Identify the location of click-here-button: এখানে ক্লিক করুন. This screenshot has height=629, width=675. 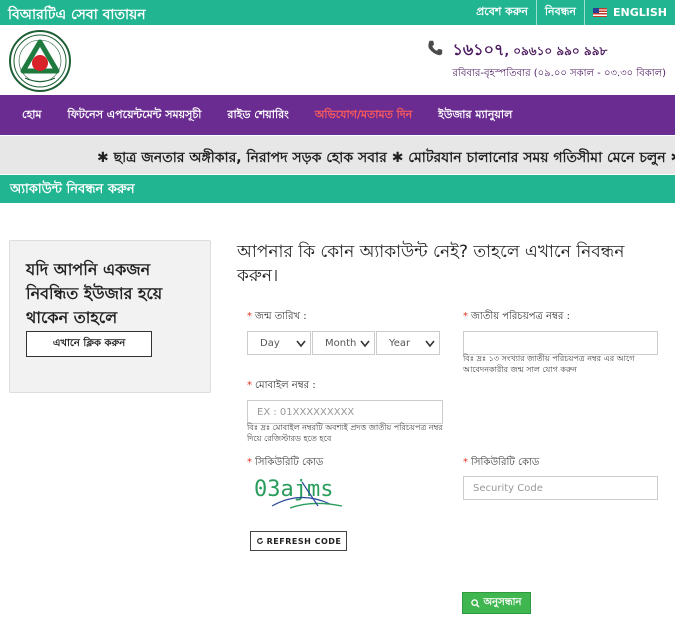
(89, 344).